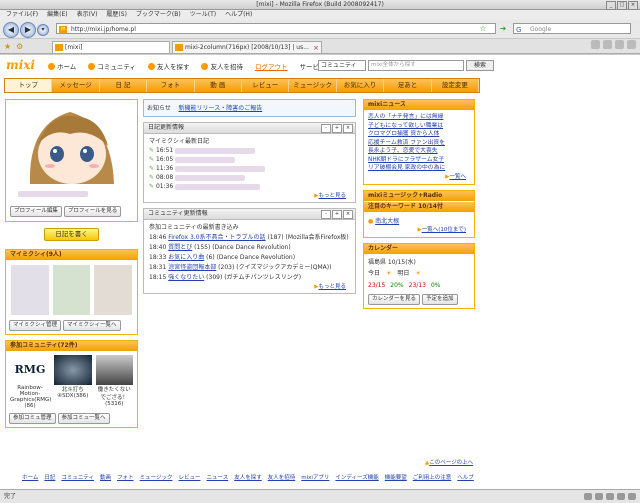 This screenshot has width=640, height=503. Describe the element at coordinates (28, 30) in the screenshot. I see `forward-button: ▶` at that location.